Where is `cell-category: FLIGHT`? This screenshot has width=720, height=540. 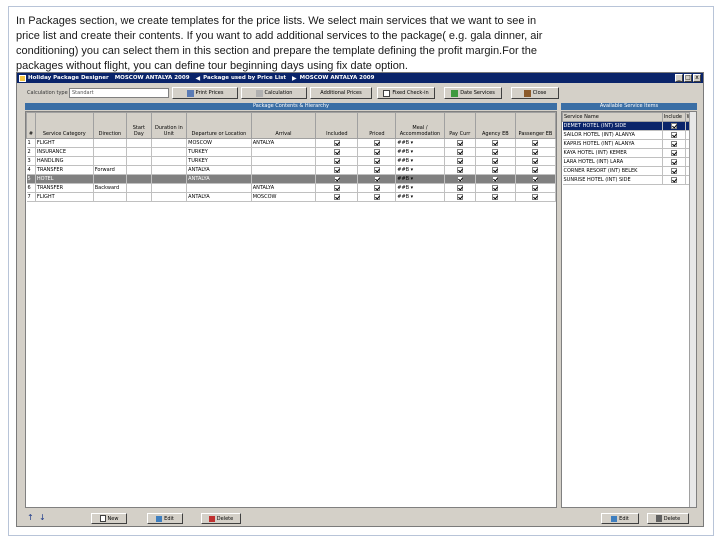 cell-category: FLIGHT is located at coordinates (64, 197).